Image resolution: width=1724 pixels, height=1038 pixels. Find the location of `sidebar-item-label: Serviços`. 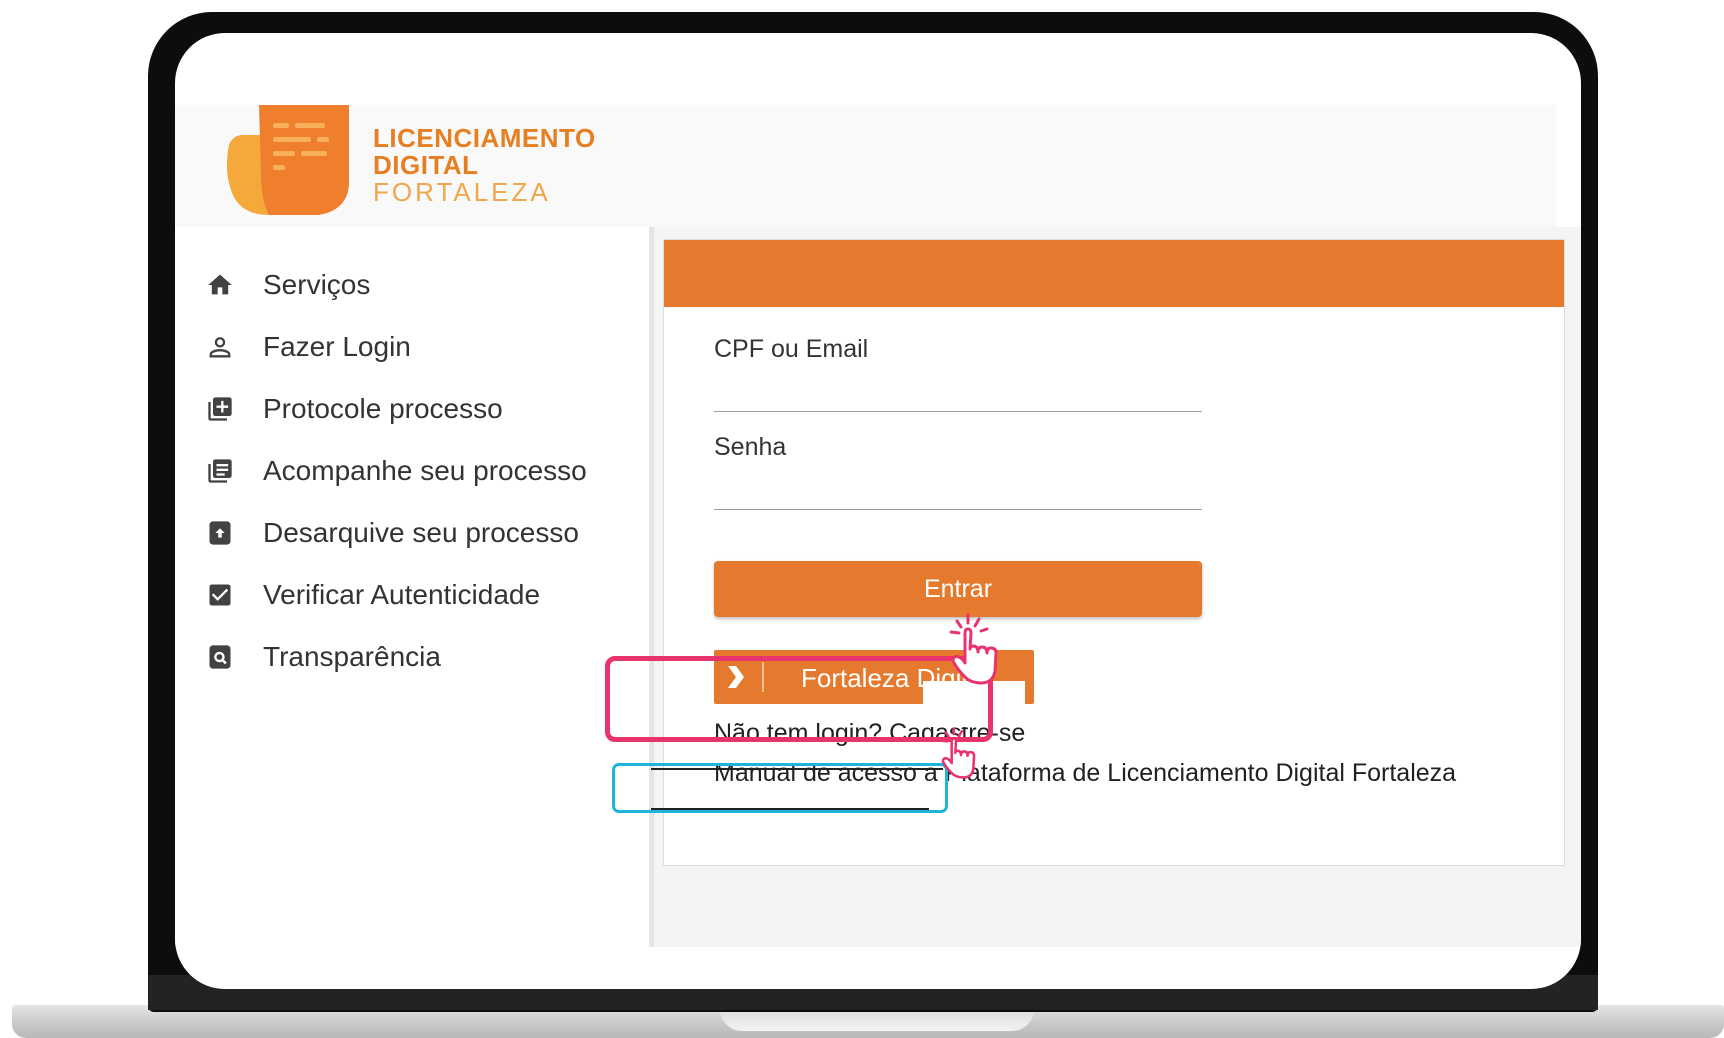

sidebar-item-label: Serviços is located at coordinates (317, 284).